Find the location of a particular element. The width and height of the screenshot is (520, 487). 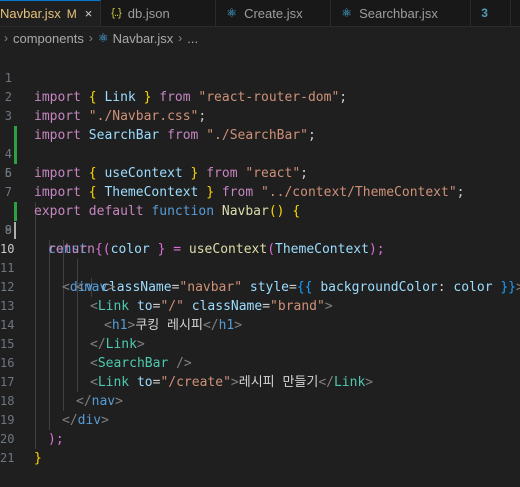

tab-css-file: 3 is located at coordinates (491, 13).